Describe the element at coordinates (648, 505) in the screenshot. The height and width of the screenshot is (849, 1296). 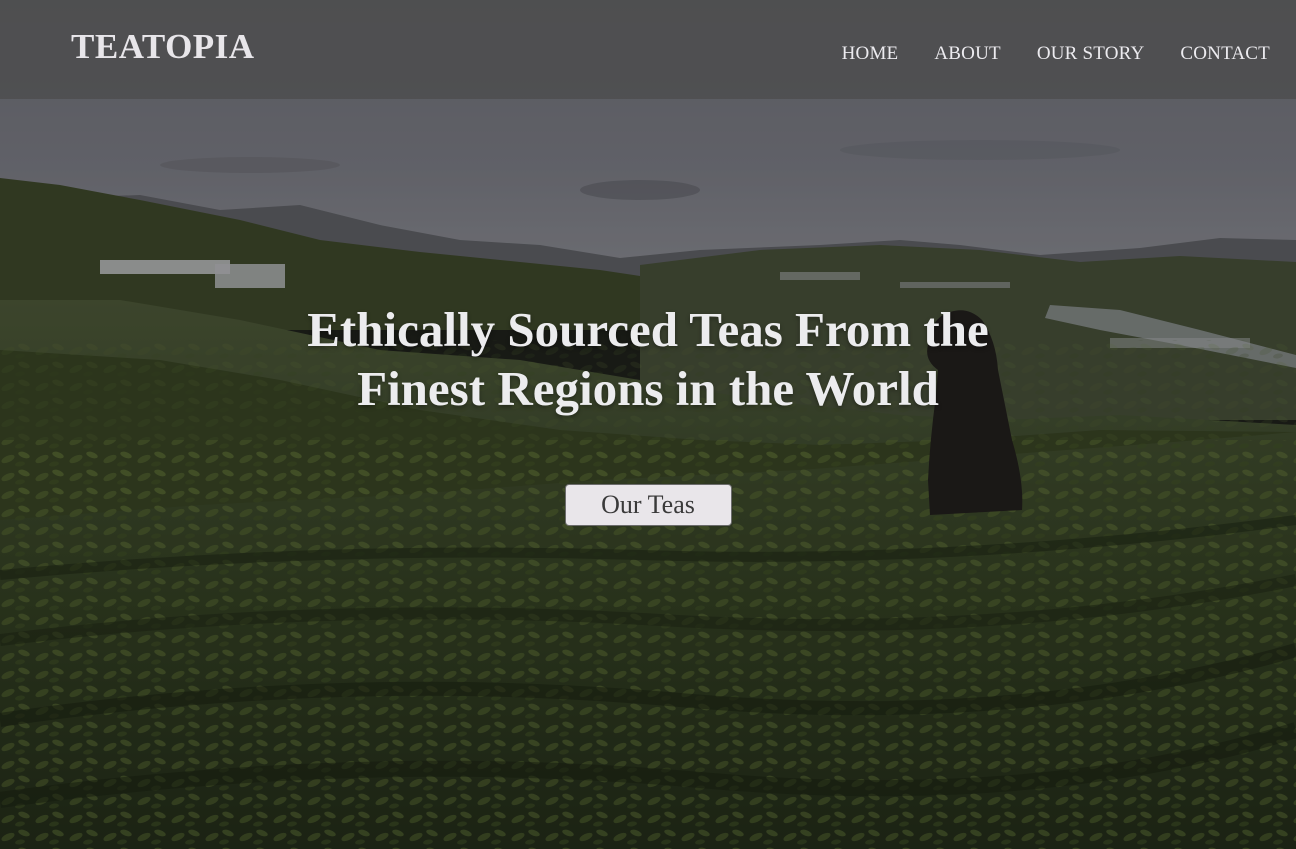
I see `our-teas-button: Our Teas` at that location.